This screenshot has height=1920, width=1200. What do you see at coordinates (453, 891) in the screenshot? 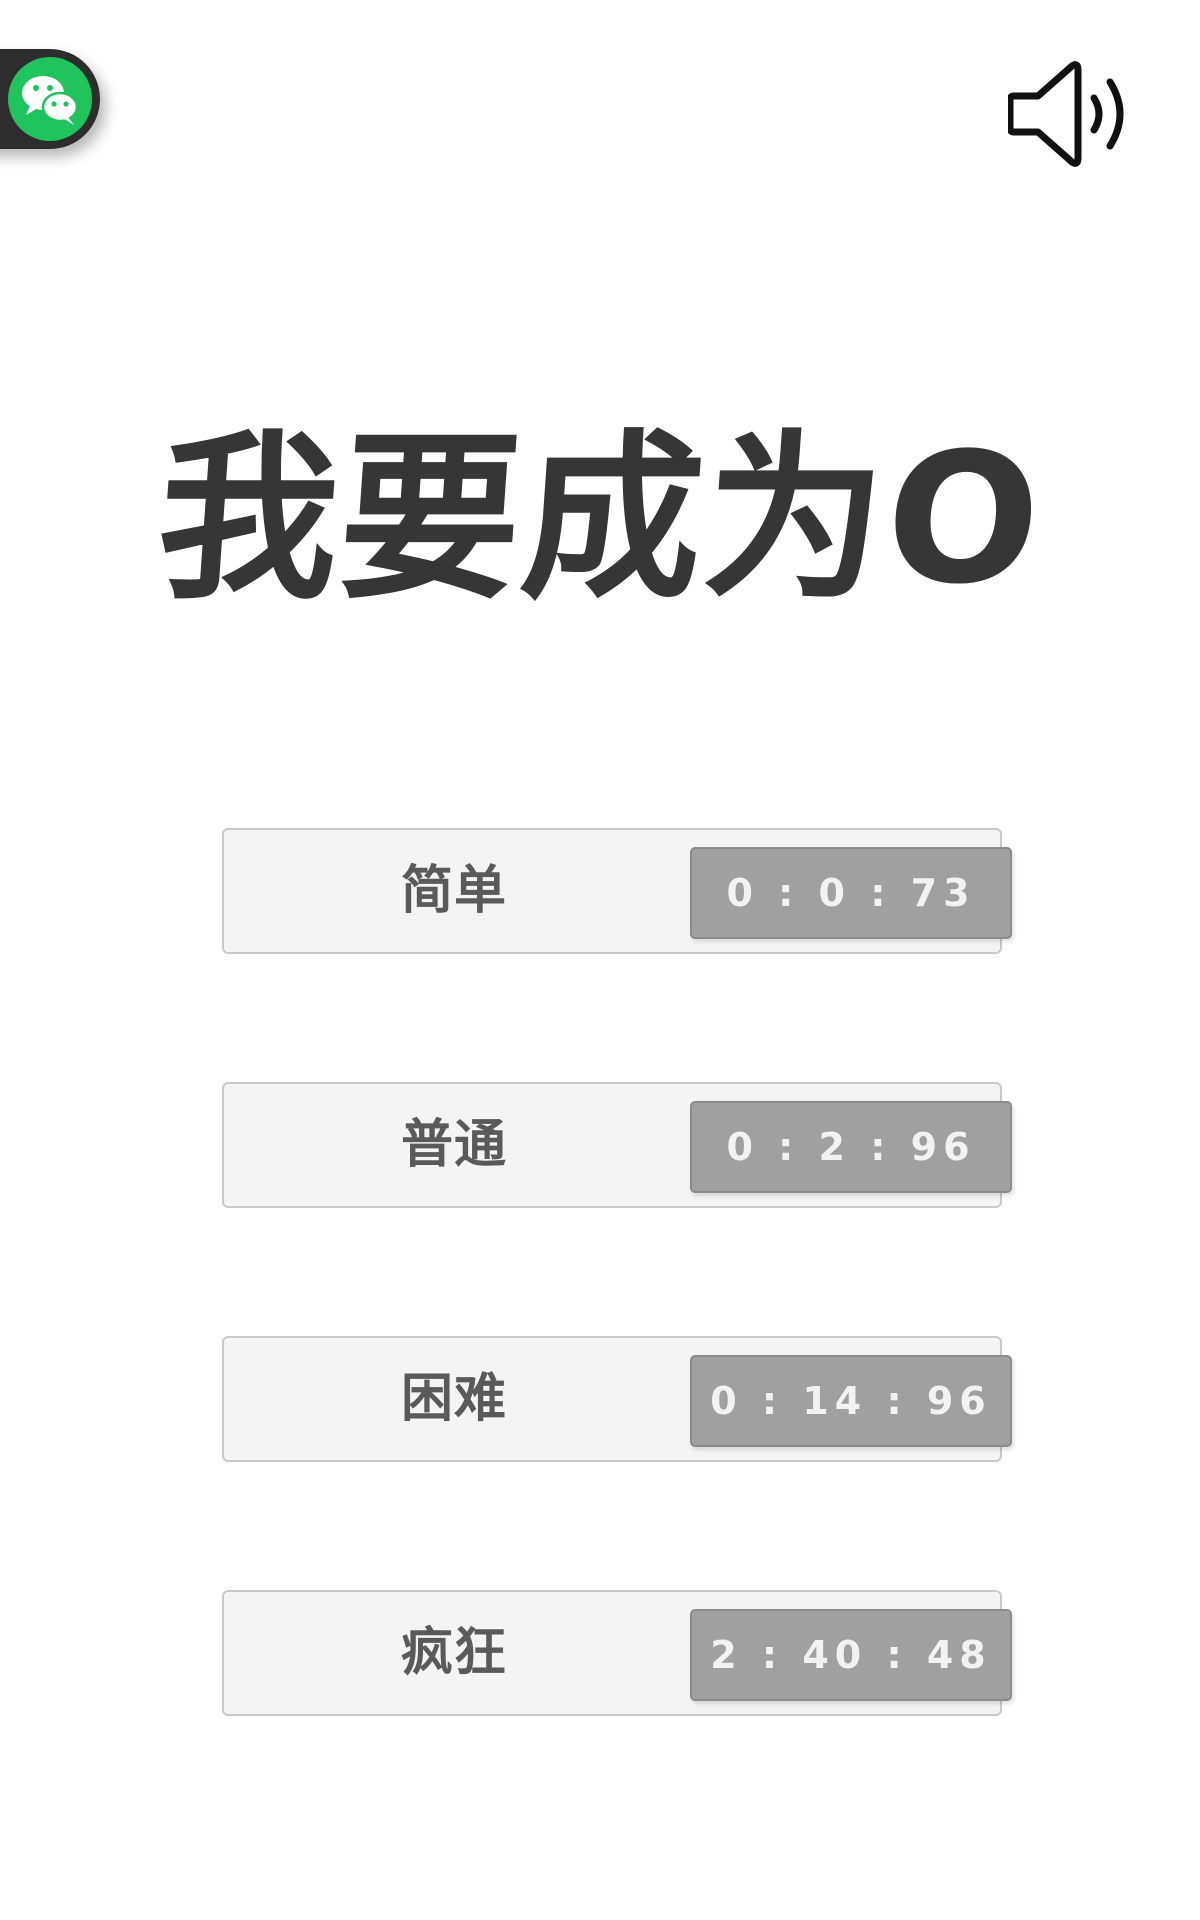
I see `level-label: 简单` at bounding box center [453, 891].